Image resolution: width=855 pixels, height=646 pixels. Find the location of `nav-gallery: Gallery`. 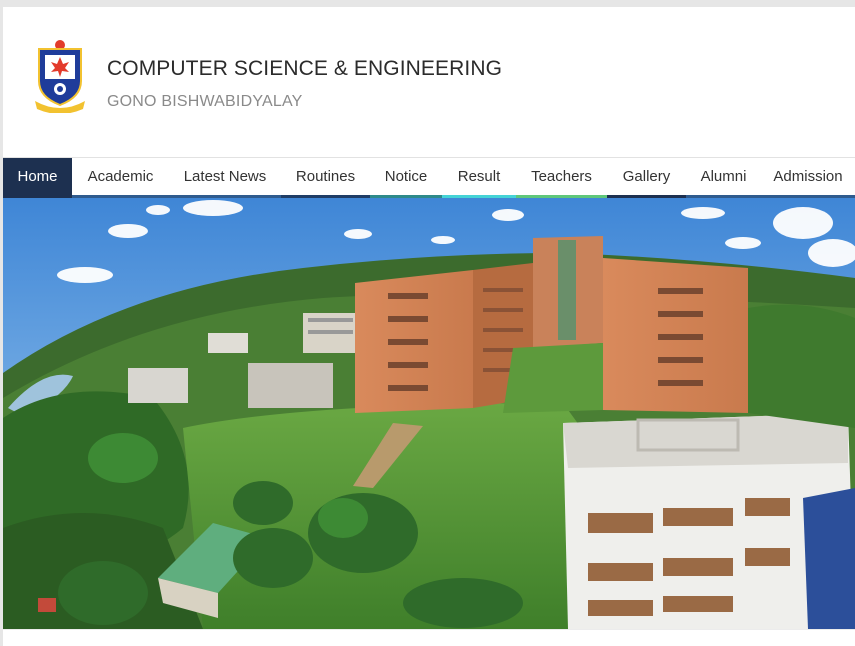

nav-gallery: Gallery is located at coordinates (646, 178).